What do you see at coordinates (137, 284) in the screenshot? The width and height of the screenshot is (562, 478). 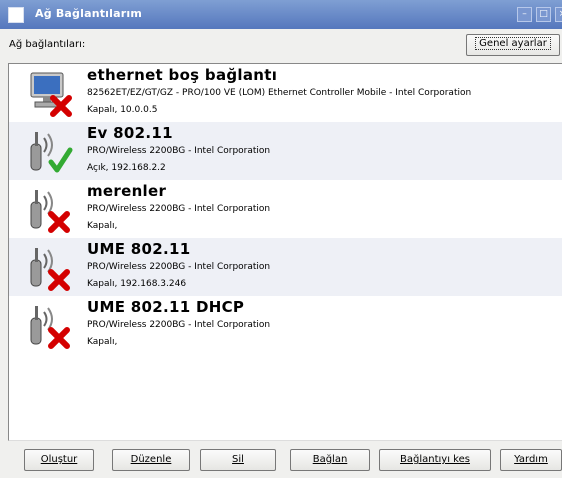 I see `connection-status: Kapalı, 192.168.3.246` at bounding box center [137, 284].